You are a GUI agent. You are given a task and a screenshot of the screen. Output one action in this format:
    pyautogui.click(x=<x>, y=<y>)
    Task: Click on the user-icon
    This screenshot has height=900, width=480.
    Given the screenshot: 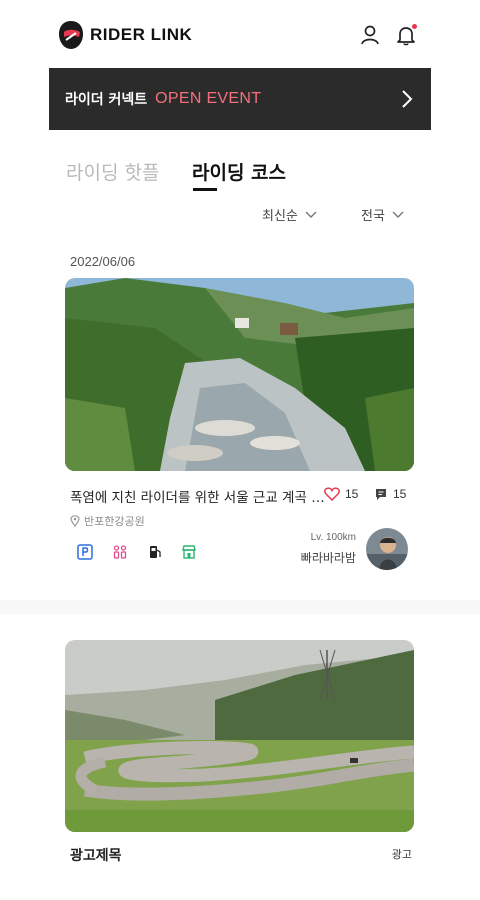 What is the action you would take?
    pyautogui.click(x=370, y=35)
    